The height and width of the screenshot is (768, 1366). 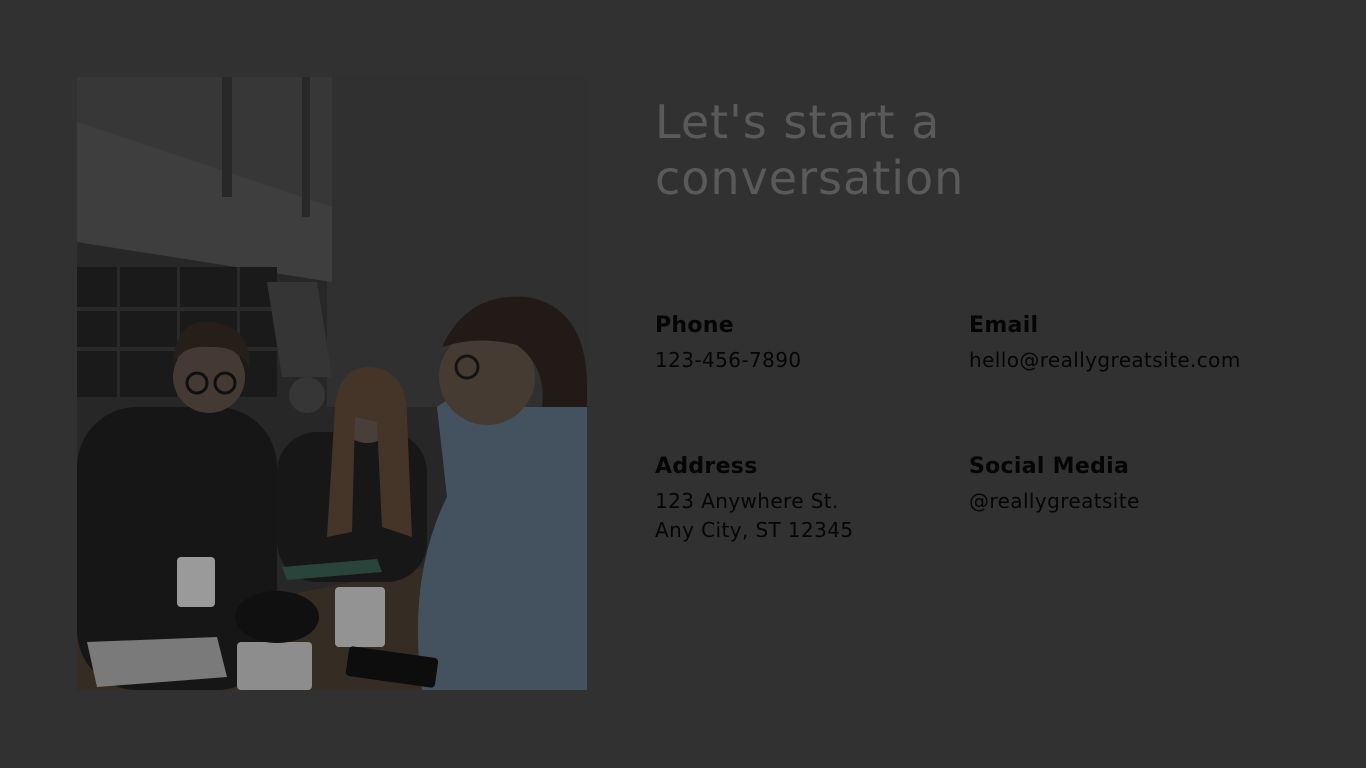 I want to click on social-block: Social Media @reallygreatsite, so click(x=1054, y=484).